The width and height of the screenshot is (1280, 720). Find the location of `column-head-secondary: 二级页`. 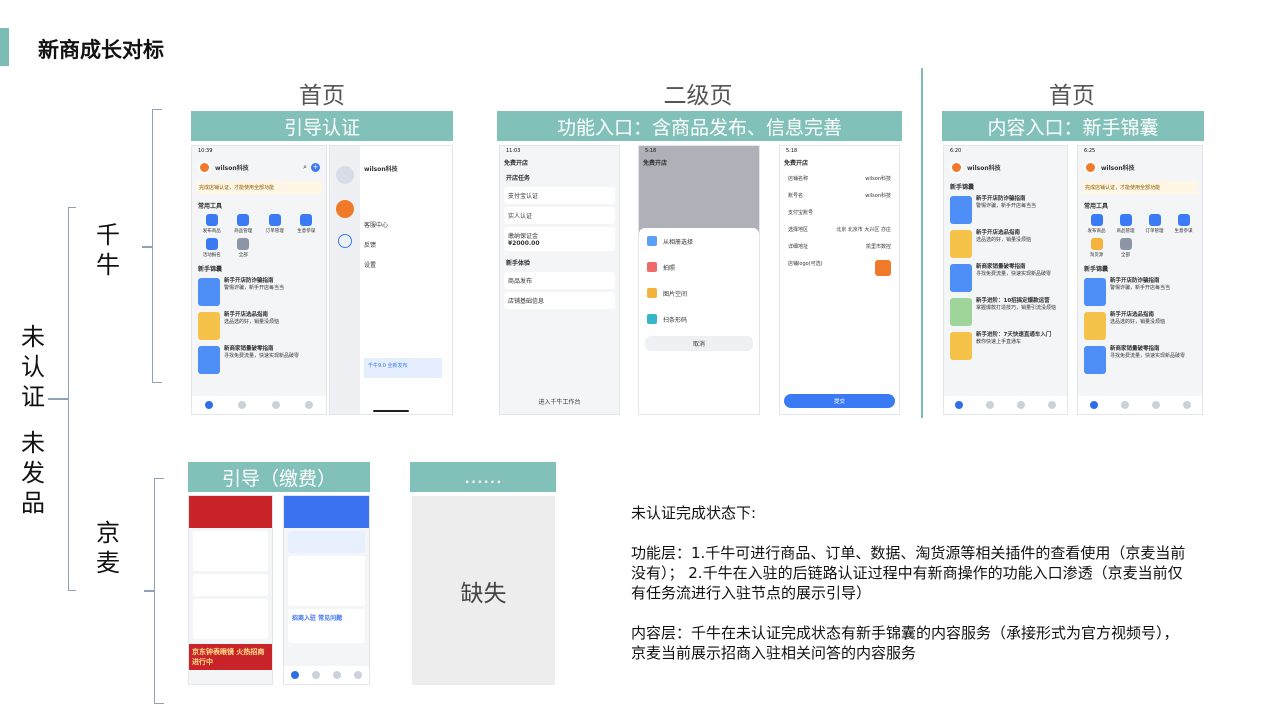

column-head-secondary: 二级页 is located at coordinates (698, 96).